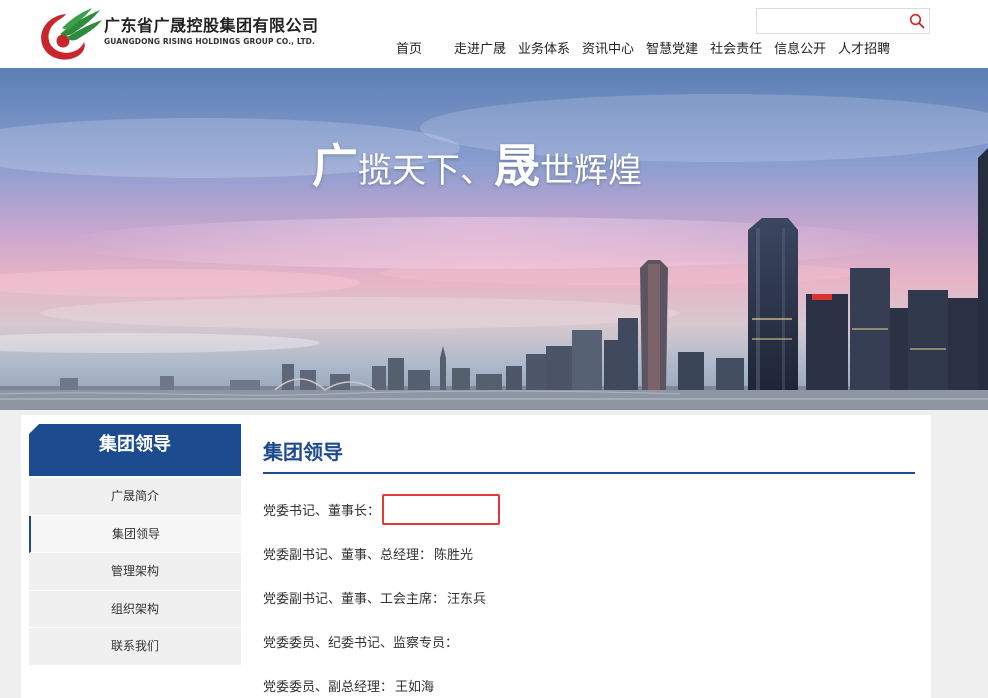 The height and width of the screenshot is (698, 988). Describe the element at coordinates (409, 50) in the screenshot. I see `nav-home: 首页` at that location.